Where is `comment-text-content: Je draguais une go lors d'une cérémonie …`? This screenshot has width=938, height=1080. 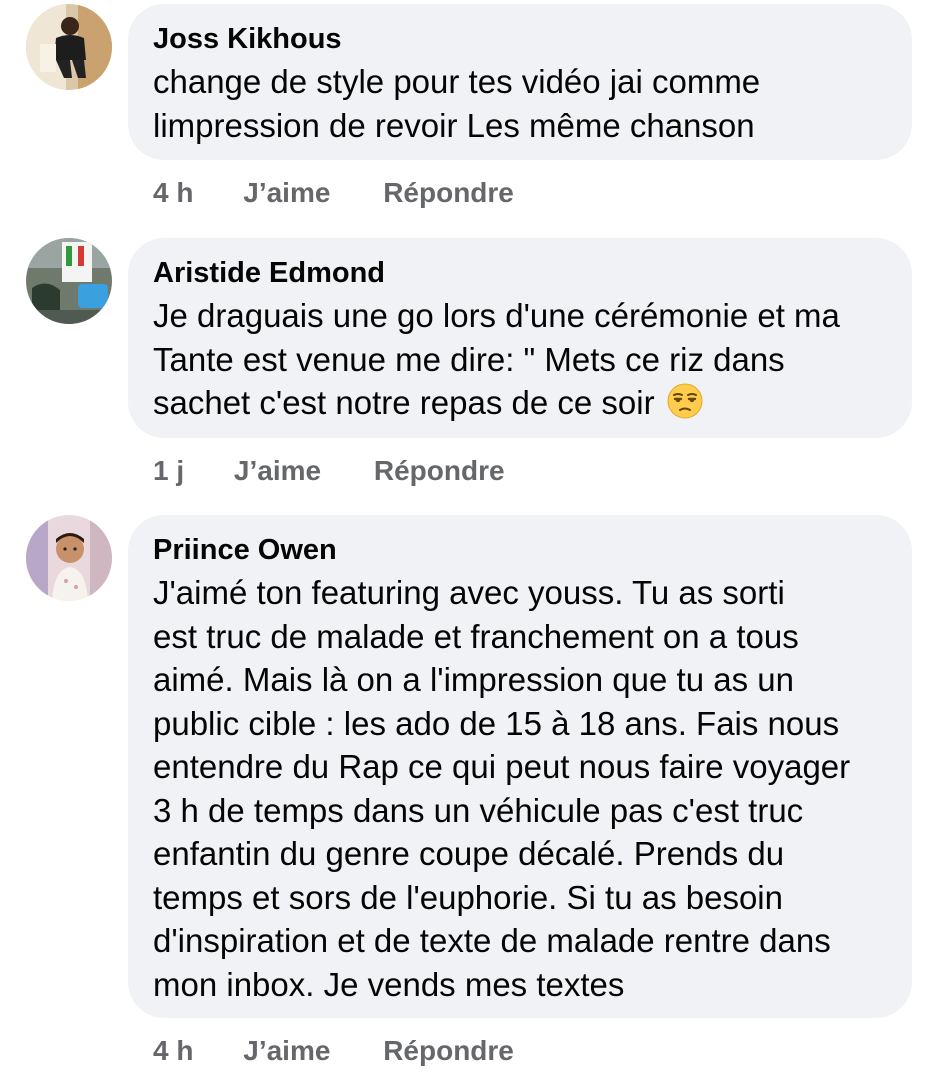
comment-text-content: Je draguais une go lors d'une cérémonie … is located at coordinates (496, 359).